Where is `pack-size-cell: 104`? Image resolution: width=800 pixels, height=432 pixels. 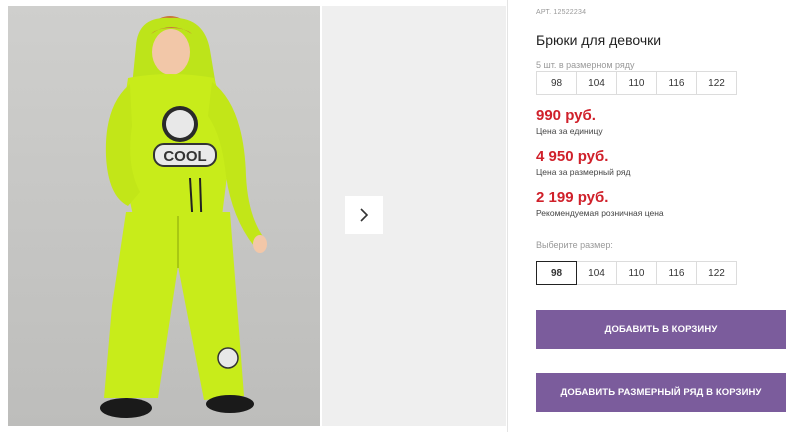 pack-size-cell: 104 is located at coordinates (596, 83).